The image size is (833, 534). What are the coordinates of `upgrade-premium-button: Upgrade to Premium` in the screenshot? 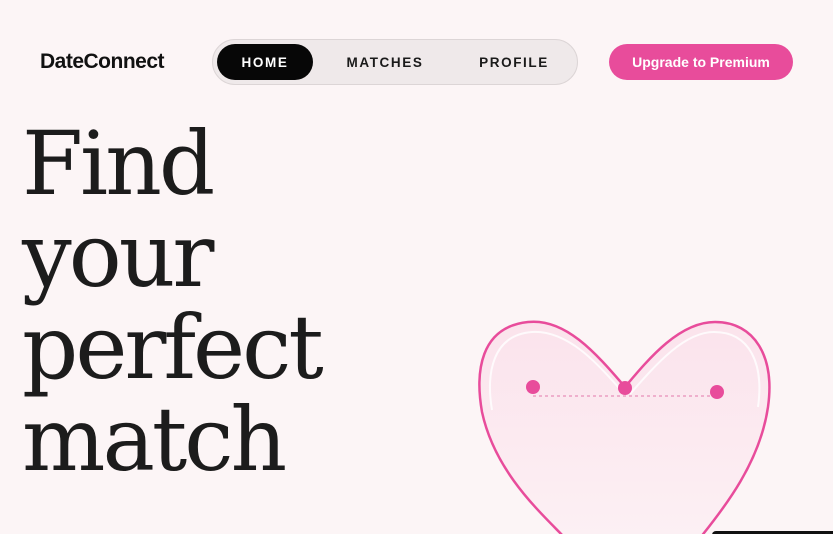 It's located at (701, 62).